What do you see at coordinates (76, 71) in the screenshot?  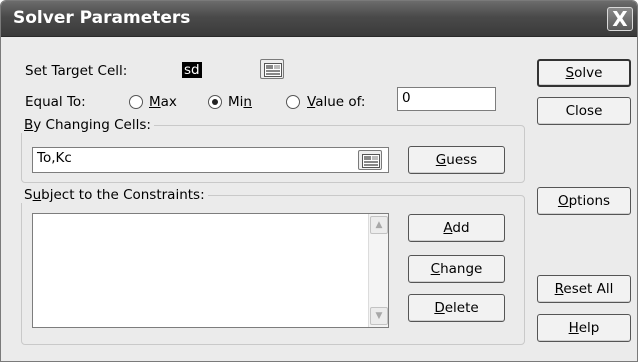 I see `target-cell-label: Set Target Cell:` at bounding box center [76, 71].